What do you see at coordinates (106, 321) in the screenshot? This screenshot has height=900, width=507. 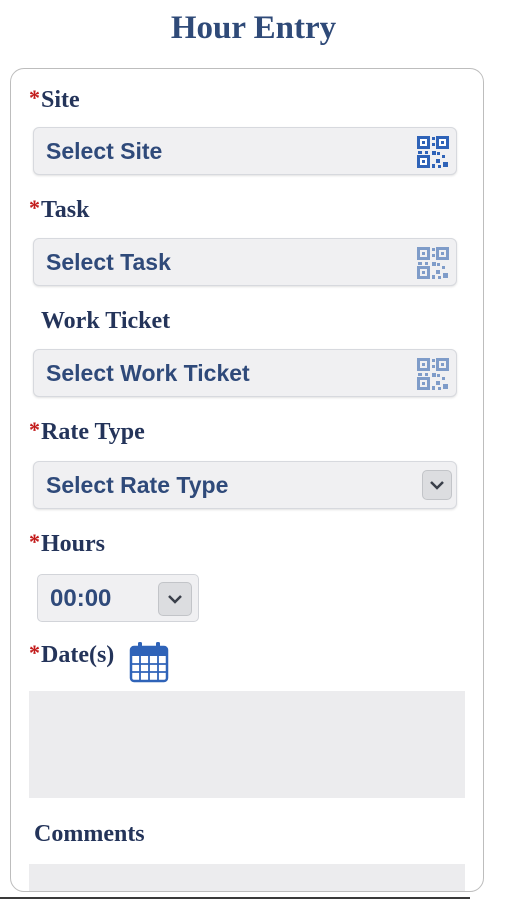 I see `work-ticket-label: Work Ticket` at bounding box center [106, 321].